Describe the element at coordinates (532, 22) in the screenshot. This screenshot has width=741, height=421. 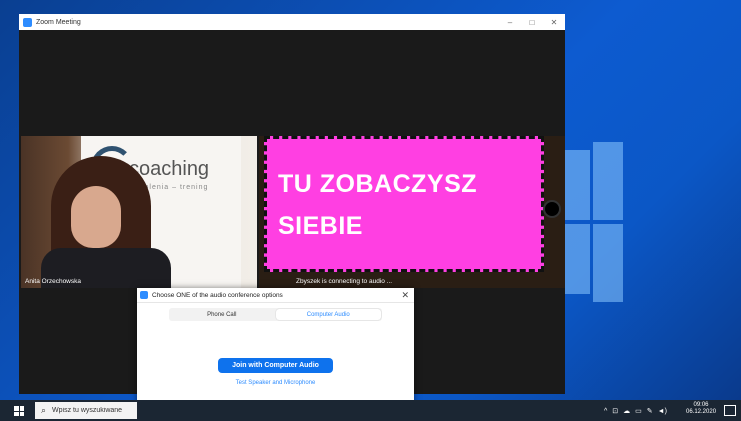
I see `maximize-button: □` at that location.